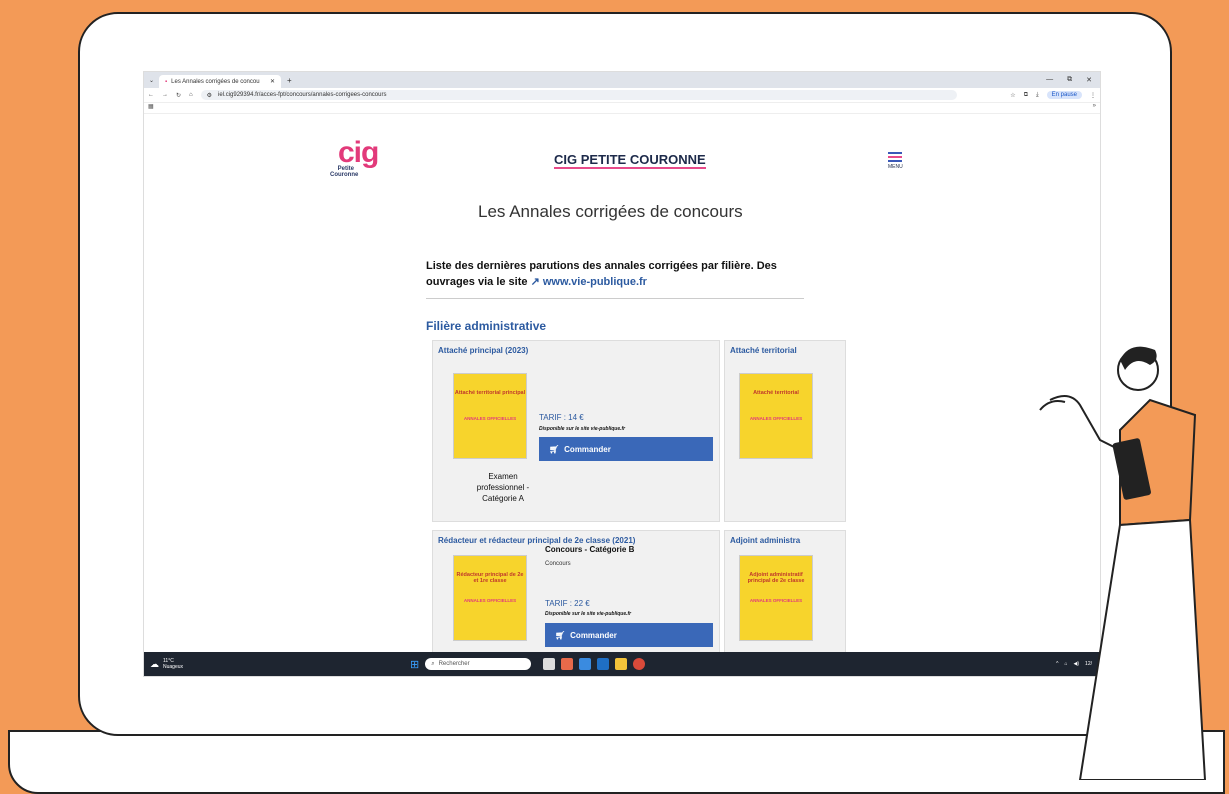  What do you see at coordinates (549, 664) in the screenshot?
I see `task-view-icon` at bounding box center [549, 664].